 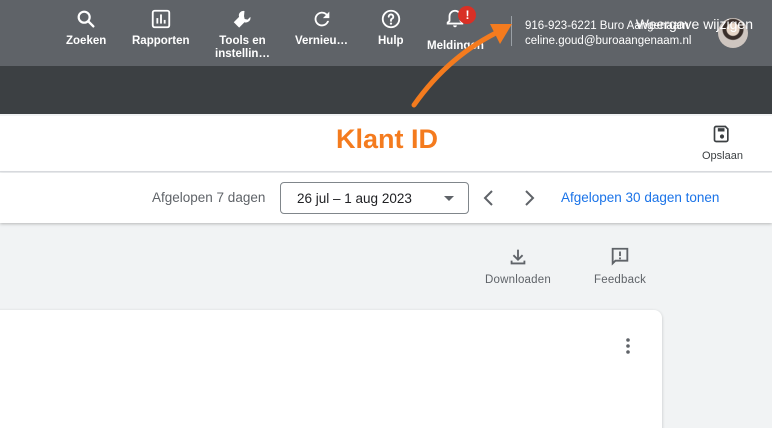 I want to click on more-options-button, so click(x=628, y=346).